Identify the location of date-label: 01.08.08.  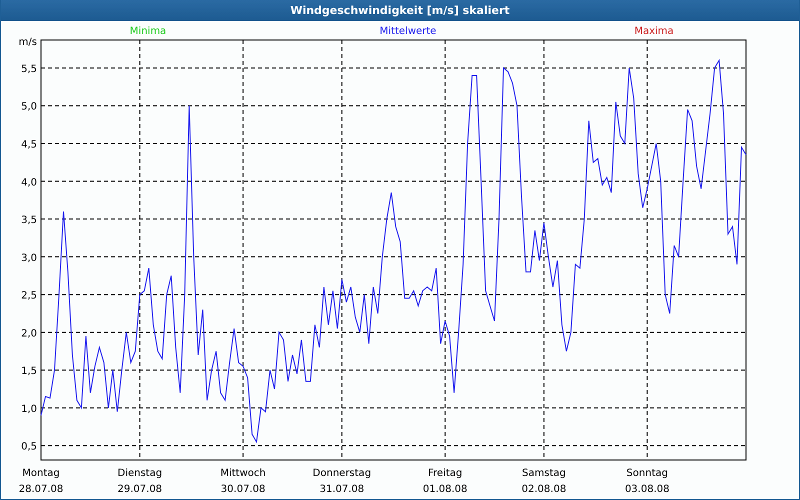
(445, 489).